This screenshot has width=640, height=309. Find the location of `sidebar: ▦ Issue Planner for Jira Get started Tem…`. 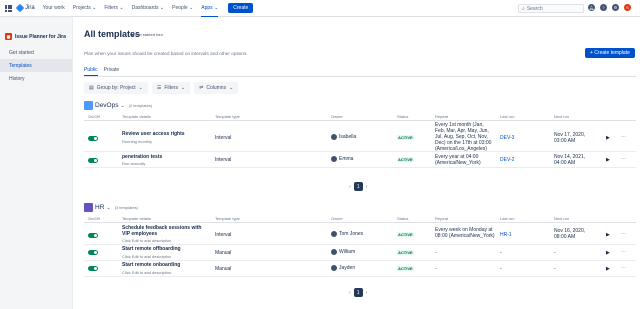

sidebar: ▦ Issue Planner for Jira Get started Tem… is located at coordinates (36, 163).